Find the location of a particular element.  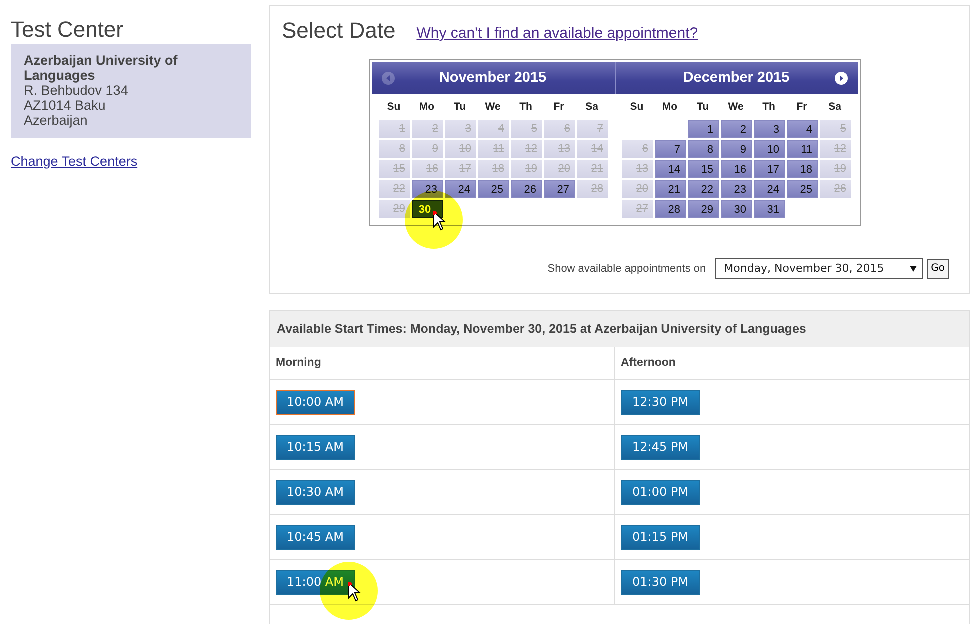

month-title: December 2015 is located at coordinates (736, 78).